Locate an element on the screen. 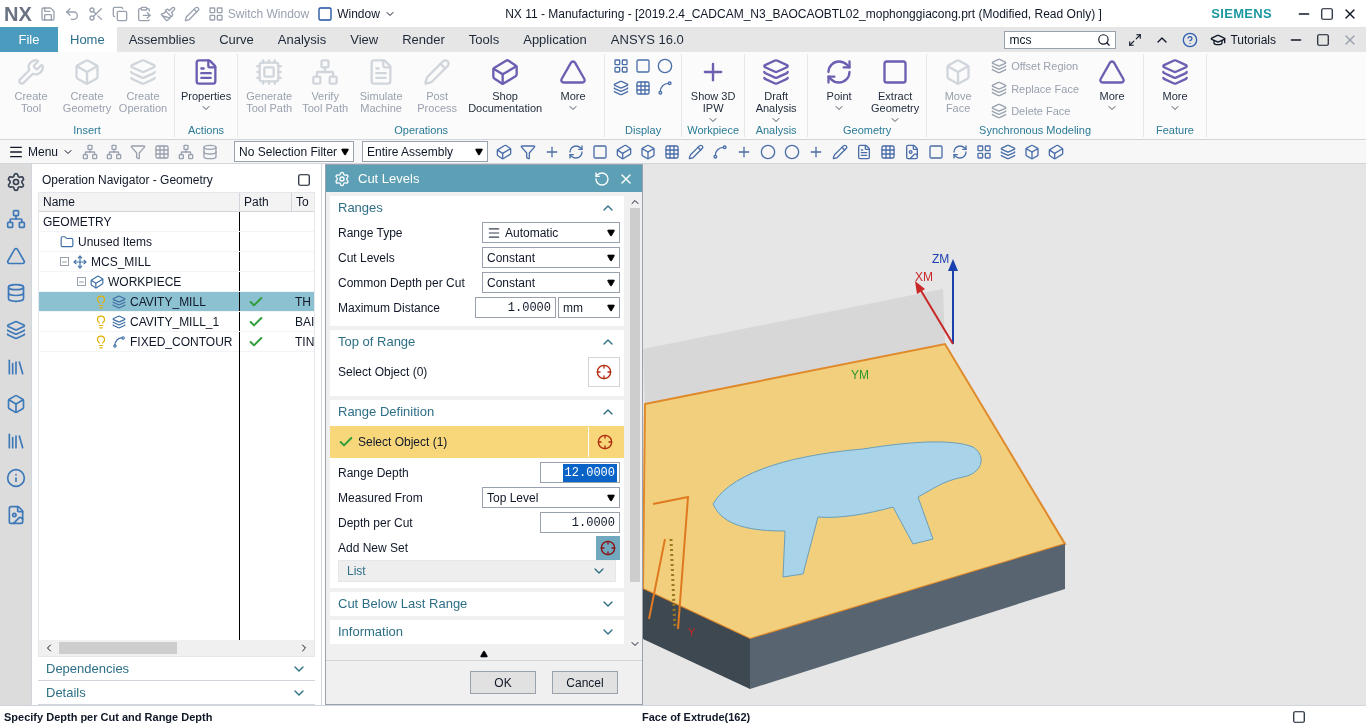  tree-row: CAVITY_MILL TH is located at coordinates (176, 302).